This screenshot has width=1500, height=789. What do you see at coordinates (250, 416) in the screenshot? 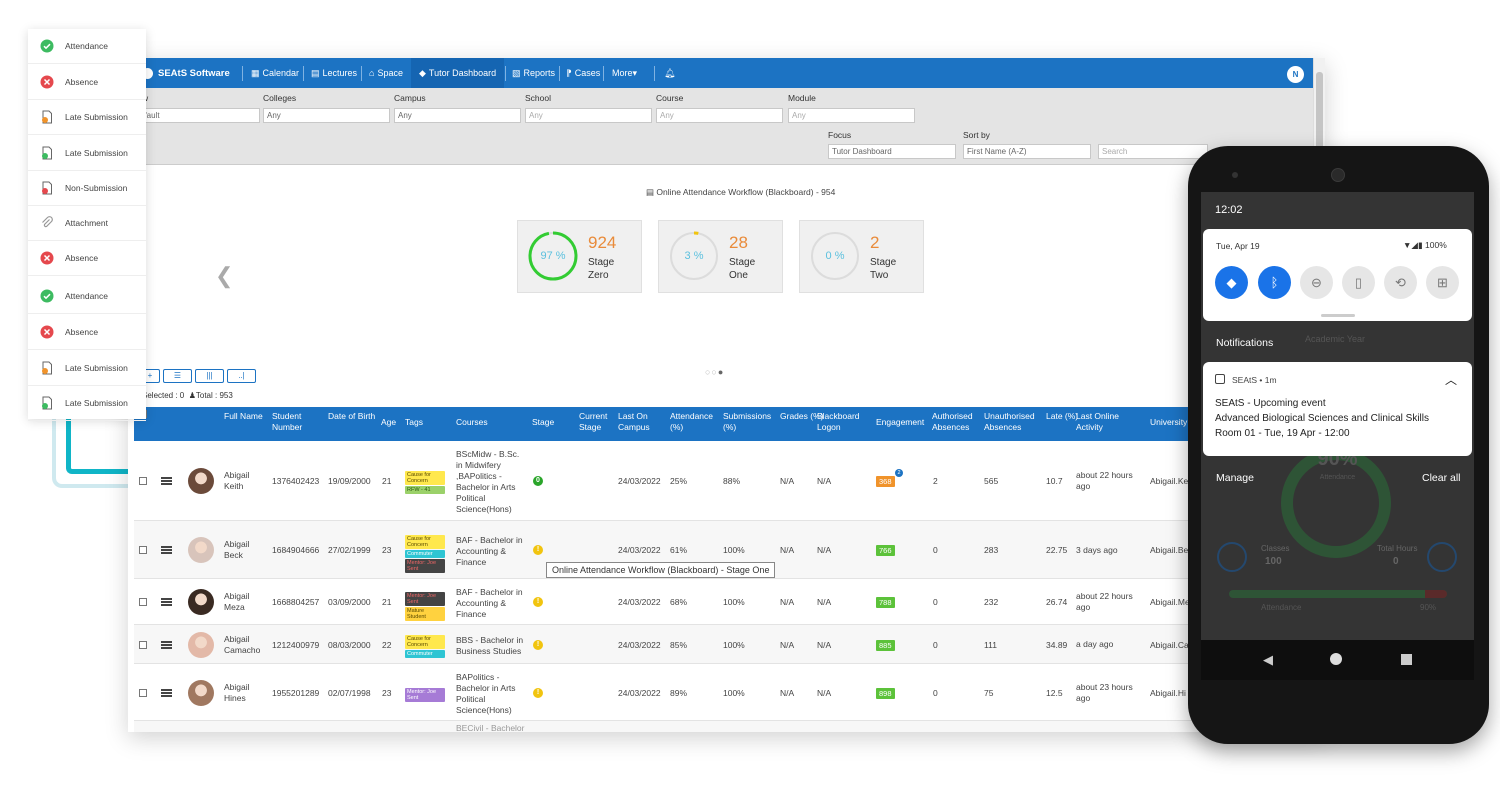
I see `column-header: Full Name` at bounding box center [250, 416].